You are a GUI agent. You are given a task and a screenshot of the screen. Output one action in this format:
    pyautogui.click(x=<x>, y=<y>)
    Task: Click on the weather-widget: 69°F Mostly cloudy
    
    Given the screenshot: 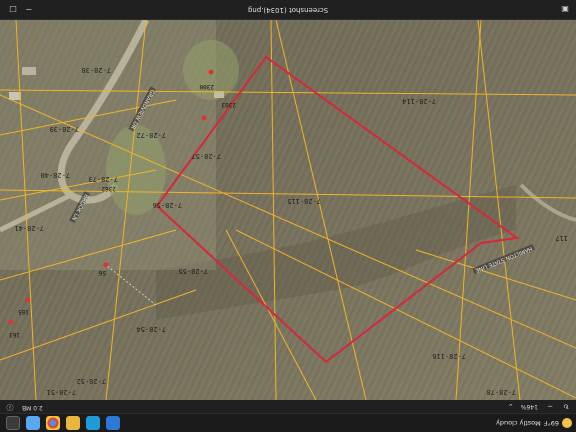 What is the action you would take?
    pyautogui.click(x=534, y=423)
    